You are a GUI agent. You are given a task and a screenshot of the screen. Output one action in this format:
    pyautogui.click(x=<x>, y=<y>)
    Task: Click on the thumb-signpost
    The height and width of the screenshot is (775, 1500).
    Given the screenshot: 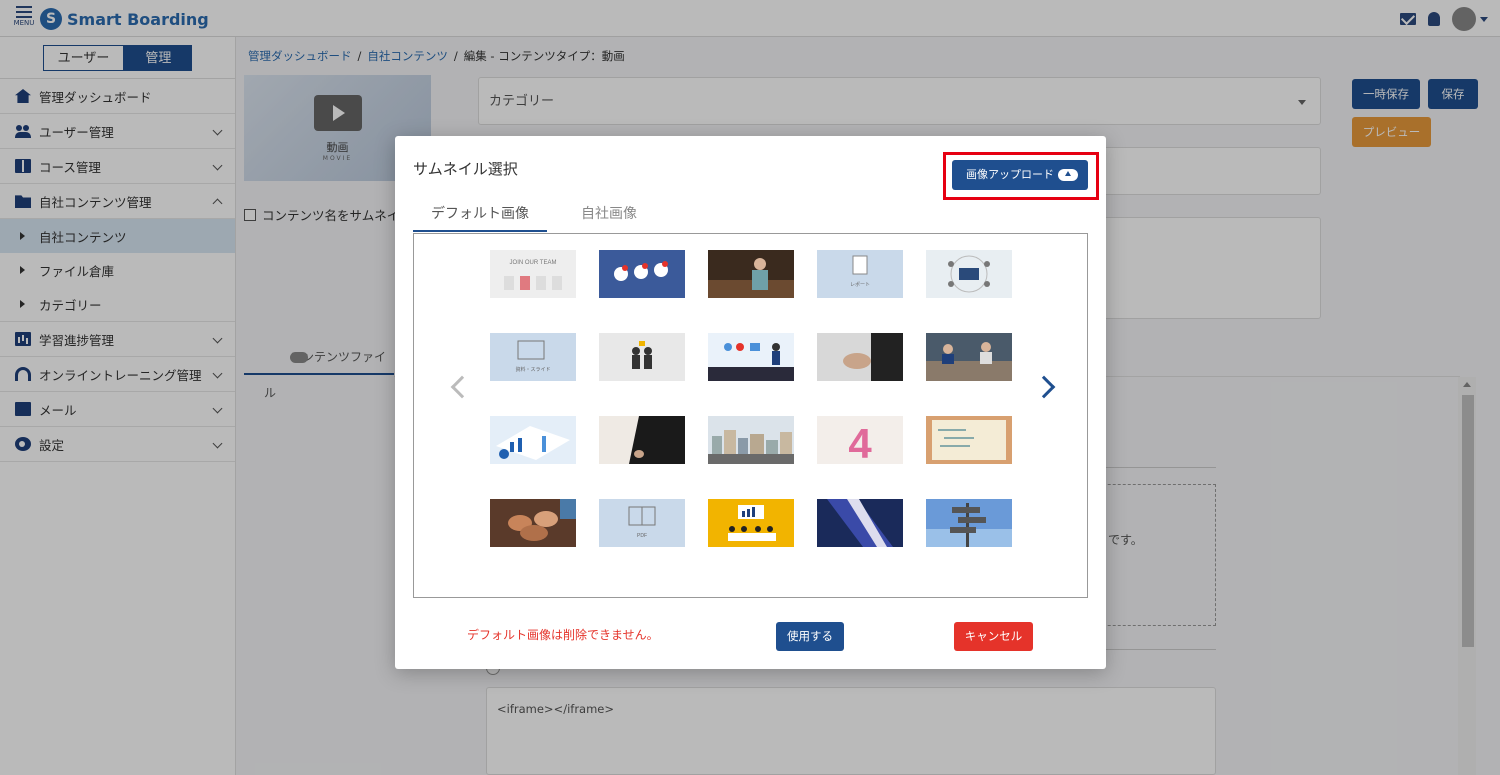 What is the action you would take?
    pyautogui.click(x=969, y=523)
    